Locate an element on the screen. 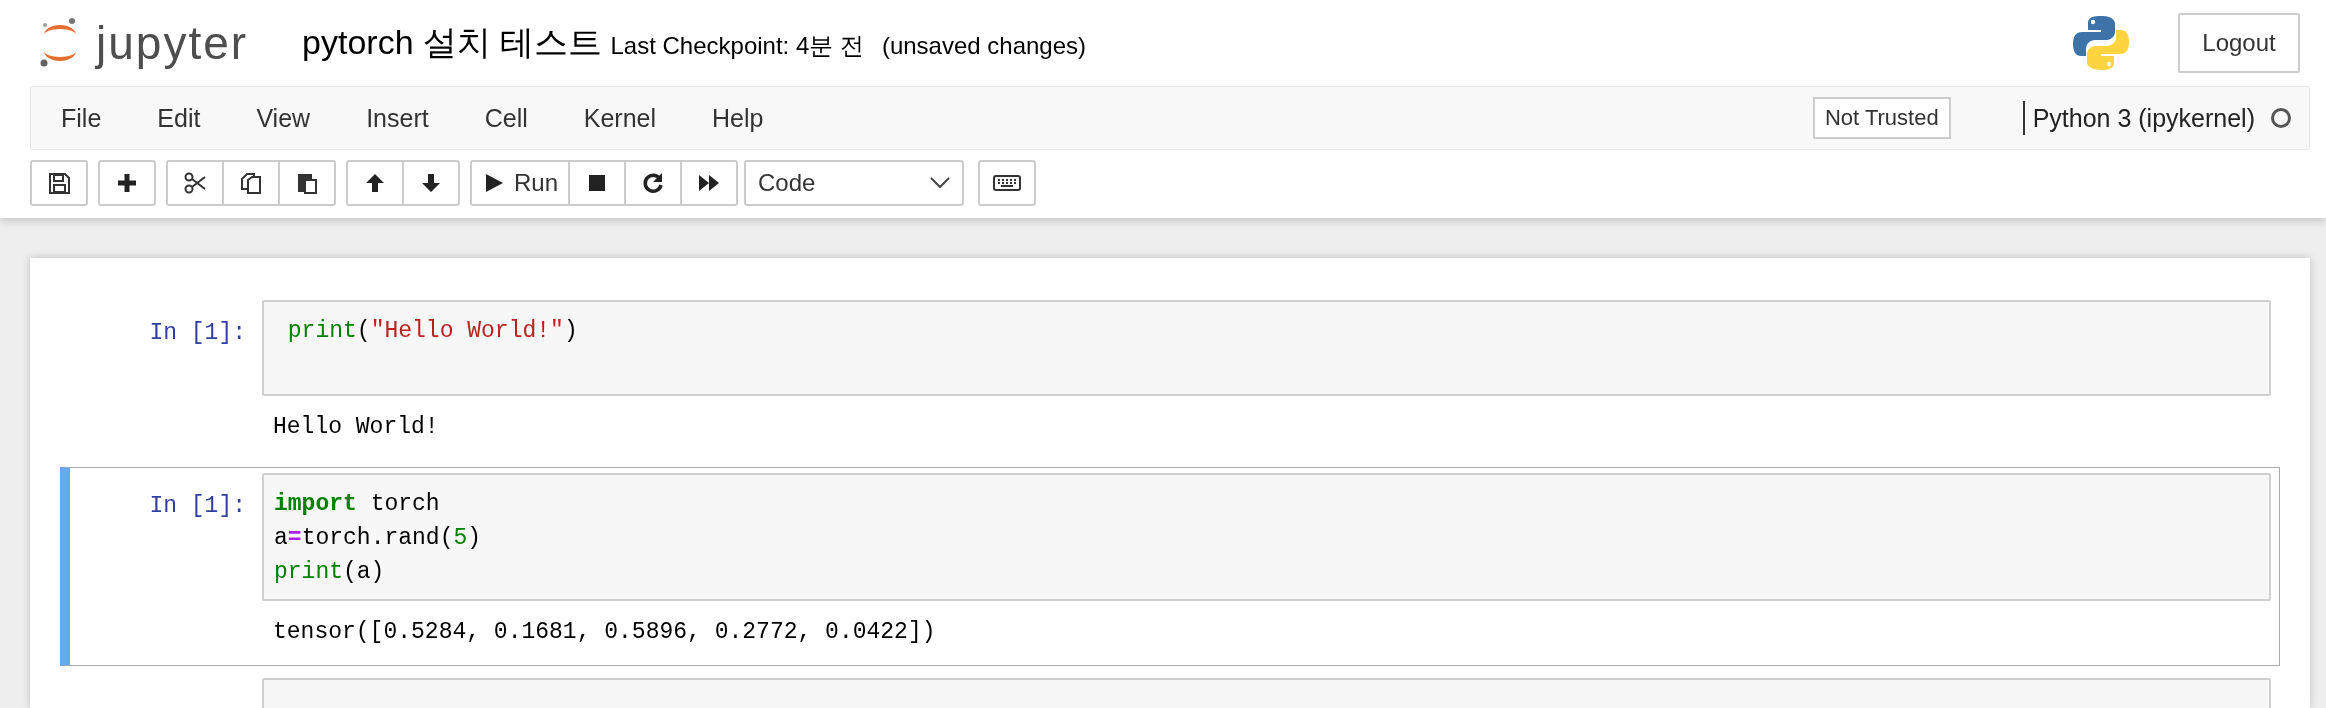 Image resolution: width=2326 pixels, height=708 pixels. scissors-icon is located at coordinates (195, 183).